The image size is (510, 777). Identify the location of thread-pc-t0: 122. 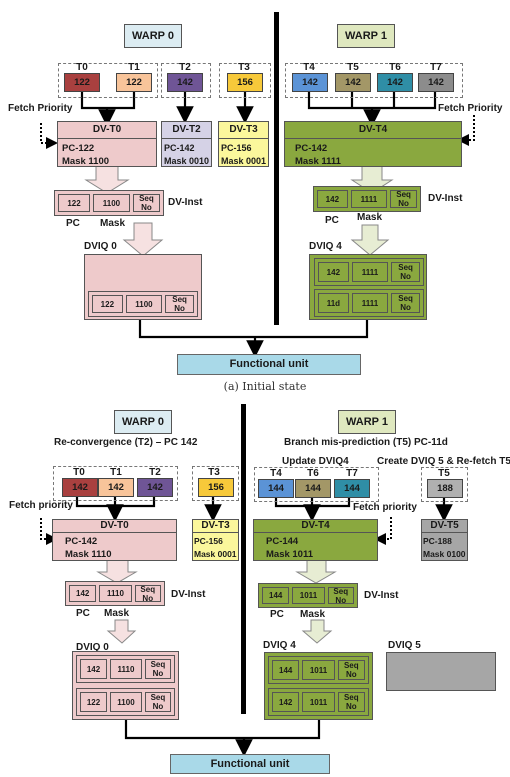
(82, 82).